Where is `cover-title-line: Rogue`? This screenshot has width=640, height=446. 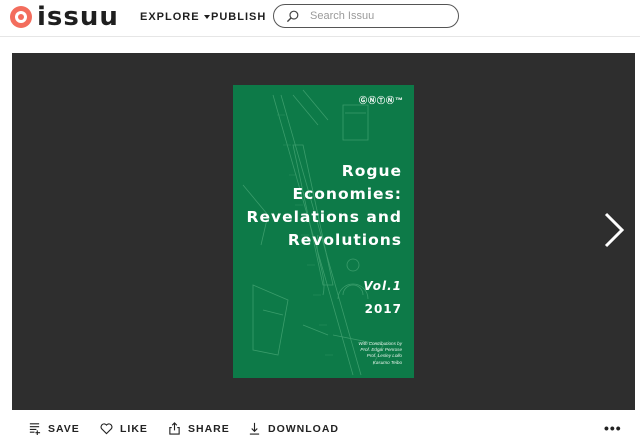 cover-title-line: Rogue is located at coordinates (371, 171).